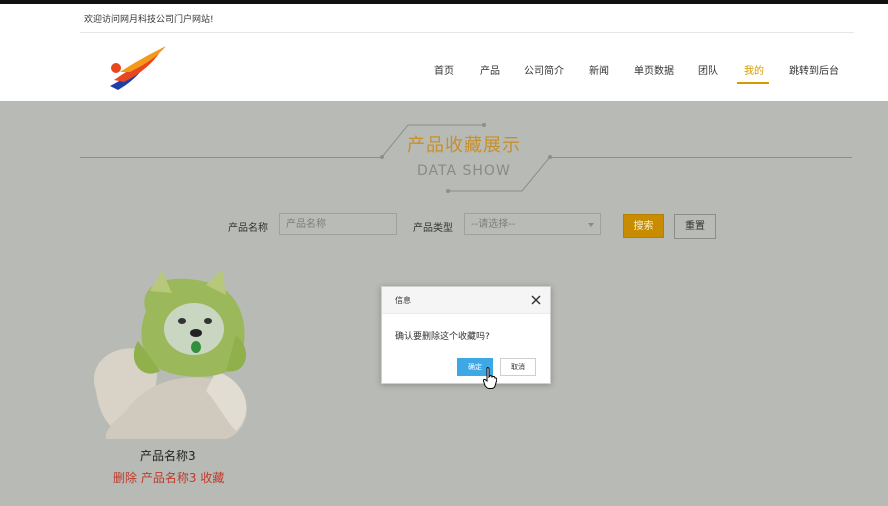 The width and height of the screenshot is (888, 506). Describe the element at coordinates (490, 69) in the screenshot. I see `nav-products: 产品` at that location.